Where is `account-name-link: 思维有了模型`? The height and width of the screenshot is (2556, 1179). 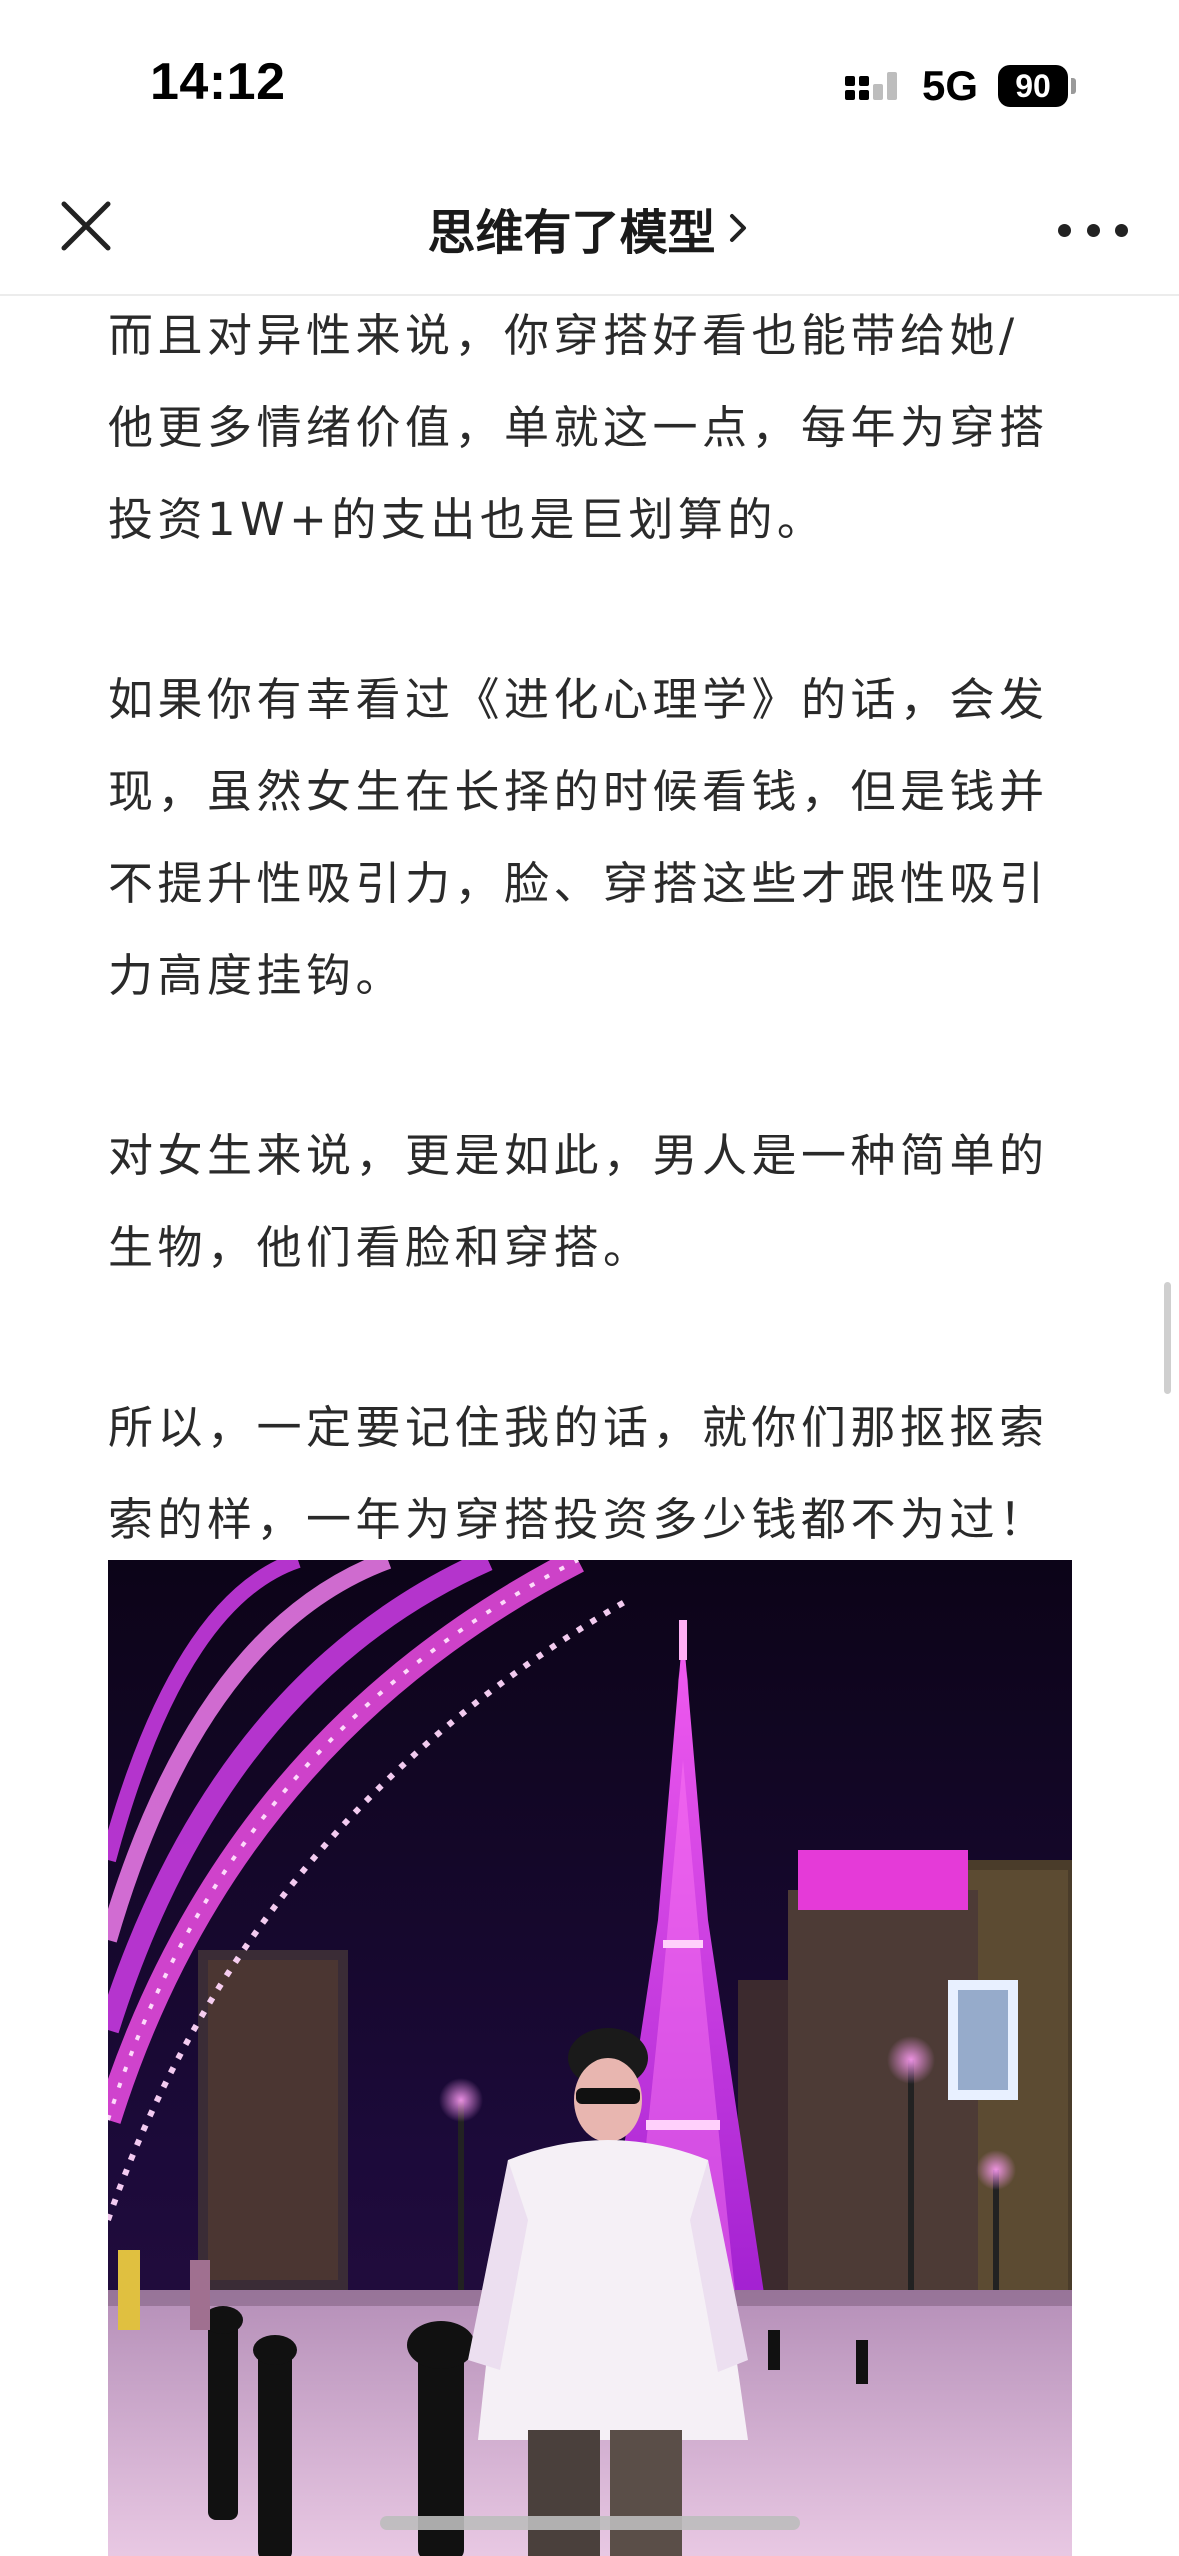
account-name-link: 思维有了模型 is located at coordinates (589, 228).